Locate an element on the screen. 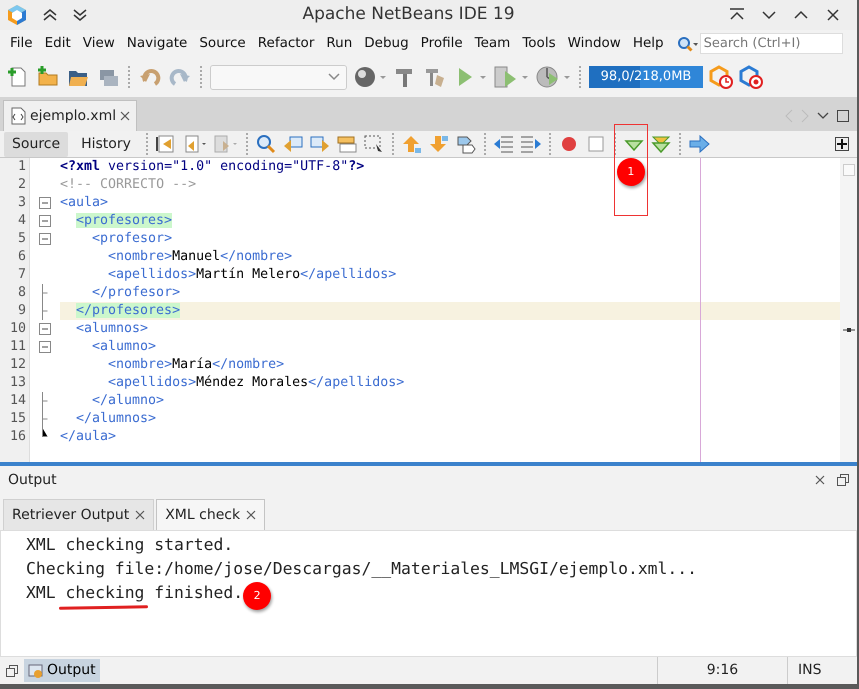 Image resolution: width=859 pixels, height=689 pixels. line-number: 2 is located at coordinates (21, 185).